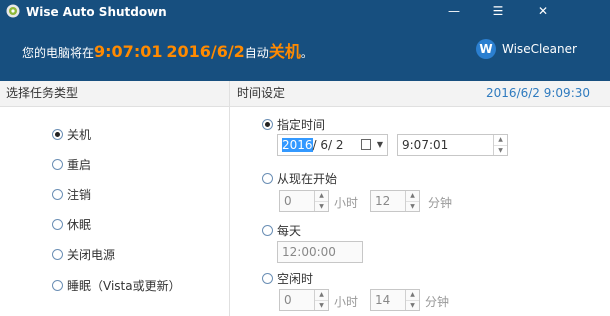 The height and width of the screenshot is (316, 610). I want to click on idle-minutes-spinner: ▲ ▼, so click(412, 300).